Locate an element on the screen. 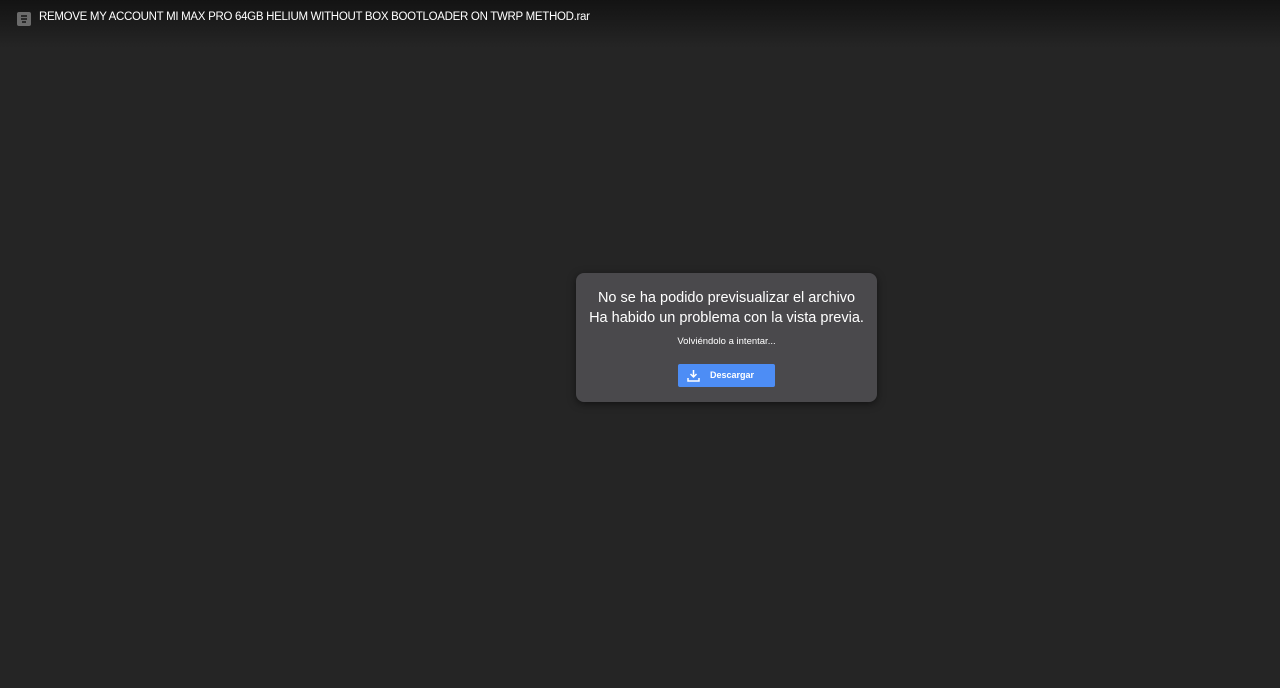  download-label: Descargar is located at coordinates (732, 375).